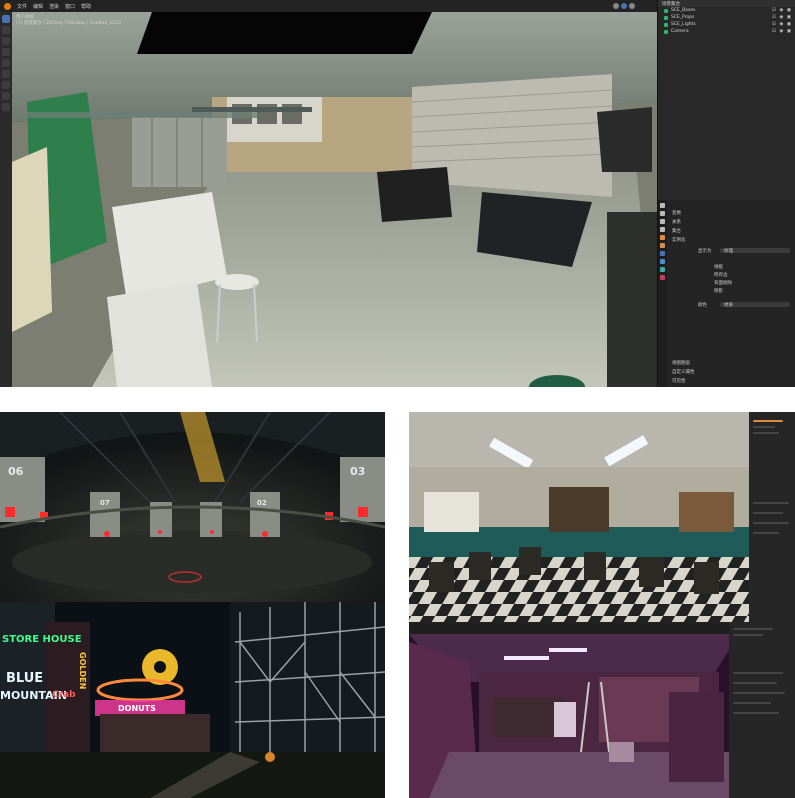 The height and width of the screenshot is (798, 795). What do you see at coordinates (6, 74) in the screenshot?
I see `transform-tool-icon` at bounding box center [6, 74].